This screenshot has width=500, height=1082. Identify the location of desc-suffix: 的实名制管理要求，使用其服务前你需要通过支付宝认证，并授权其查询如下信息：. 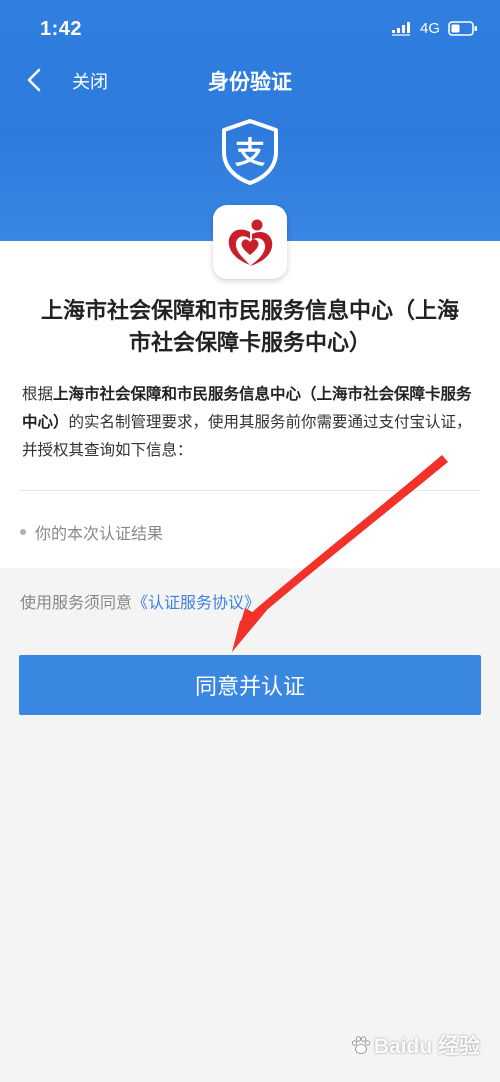
(247, 436).